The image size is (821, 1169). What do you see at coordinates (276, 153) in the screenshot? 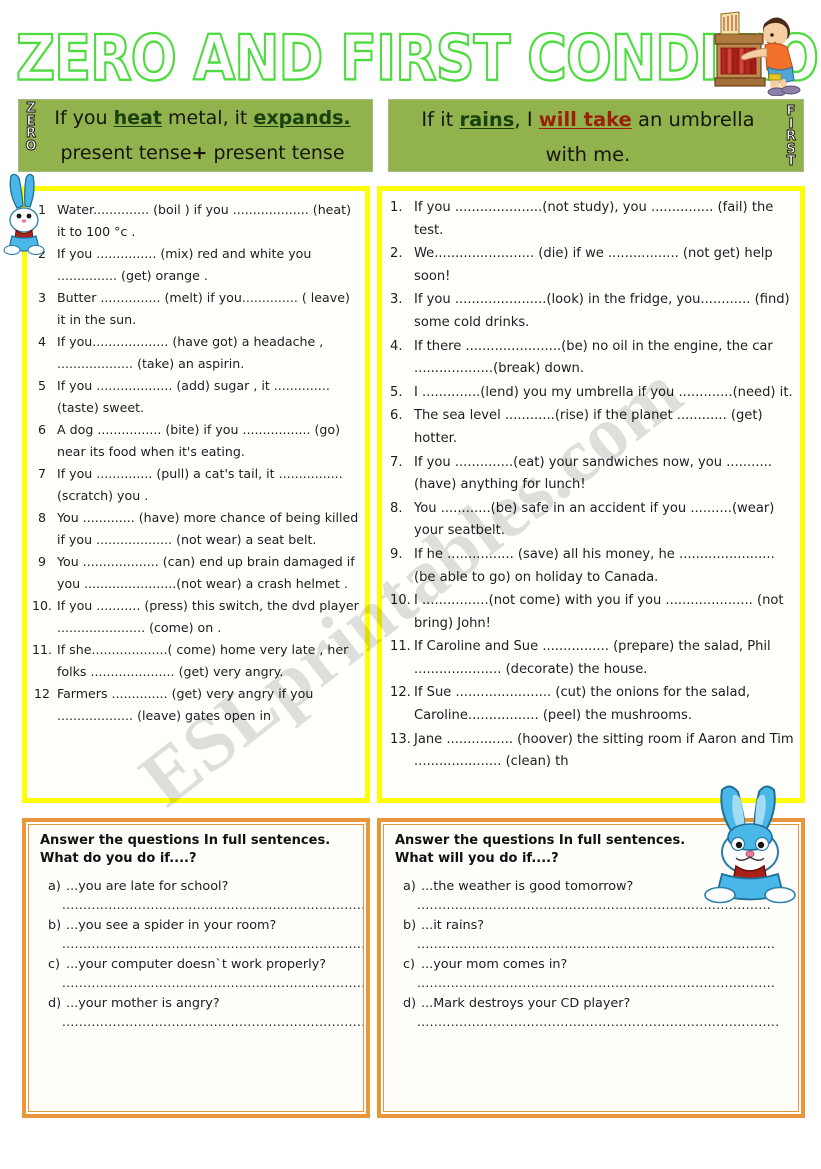
I see `zero-line2-b: present tense` at bounding box center [276, 153].